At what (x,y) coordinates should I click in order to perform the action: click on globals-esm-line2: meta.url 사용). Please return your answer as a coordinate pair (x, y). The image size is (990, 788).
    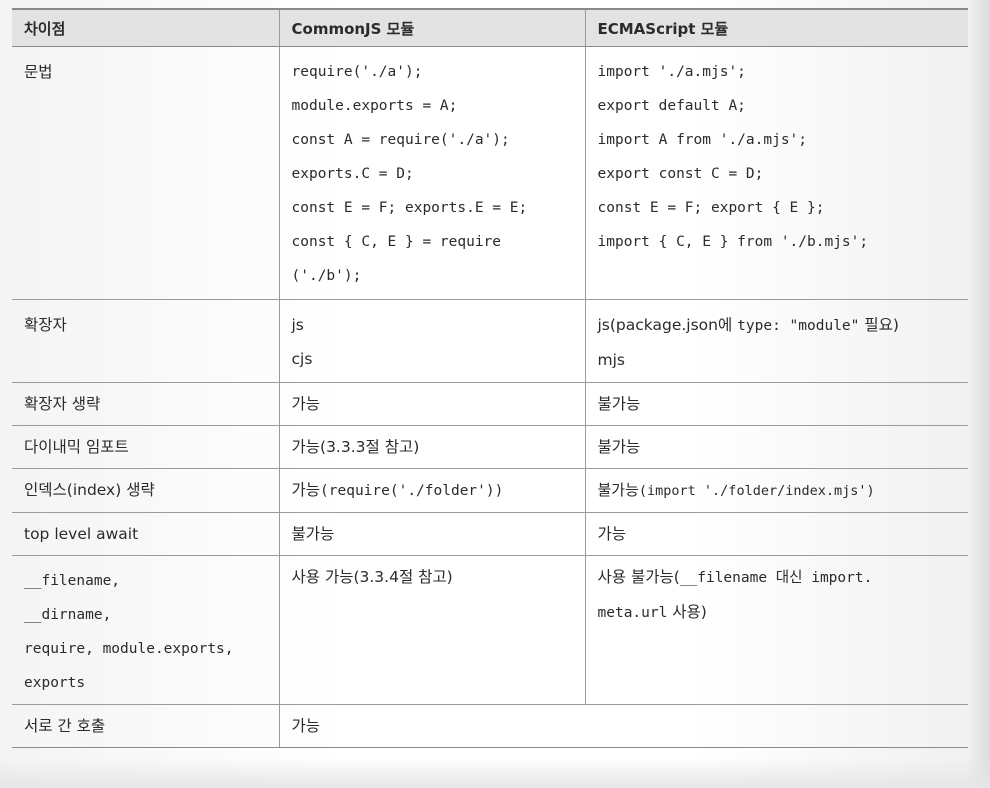
    Looking at the image, I should click on (777, 612).